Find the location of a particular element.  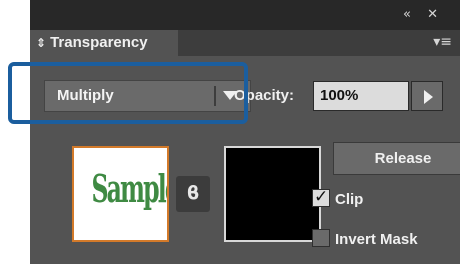

collapse-icon: « is located at coordinates (410, 14).